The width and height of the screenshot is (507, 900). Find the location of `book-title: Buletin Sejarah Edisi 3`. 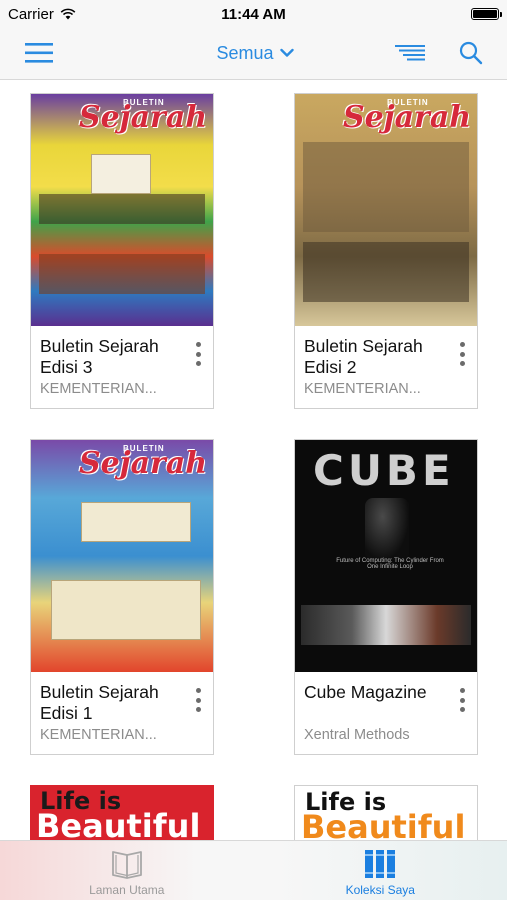

book-title: Buletin Sejarah Edisi 3 is located at coordinates (110, 357).